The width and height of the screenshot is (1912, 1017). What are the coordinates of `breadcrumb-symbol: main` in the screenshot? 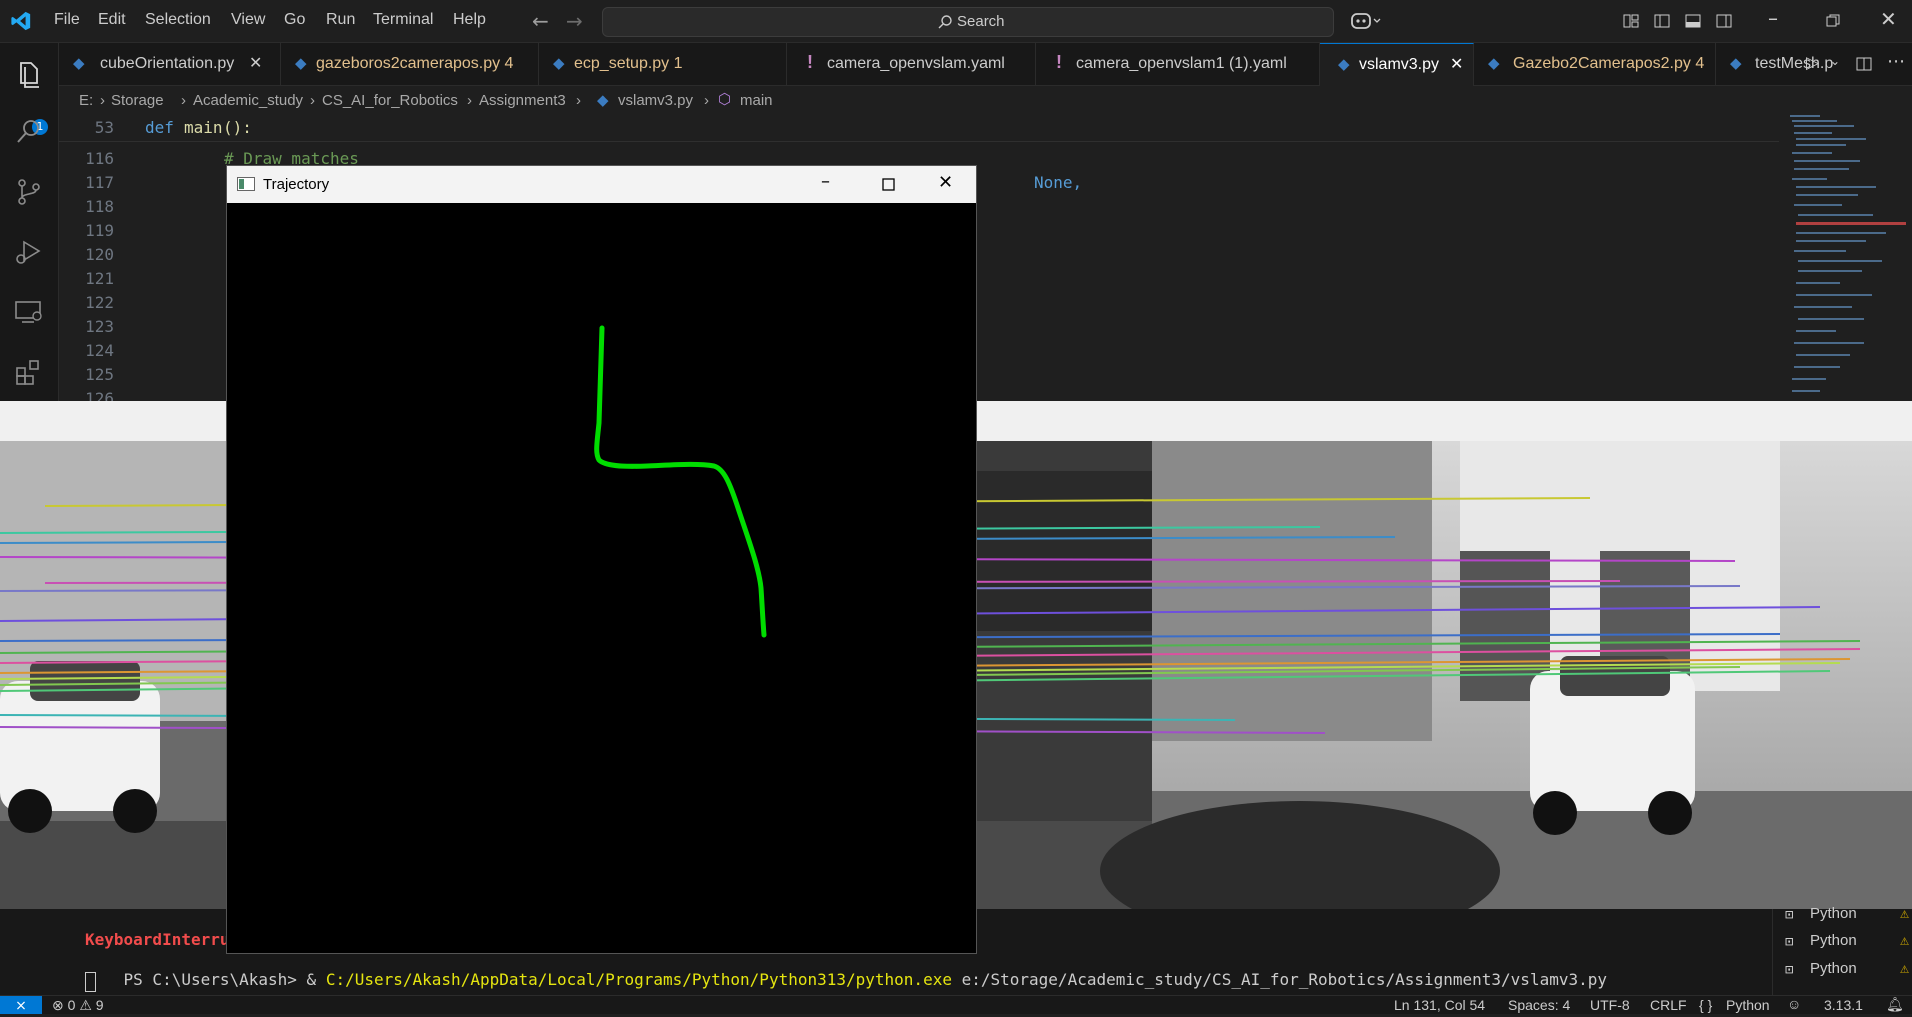 It's located at (756, 100).